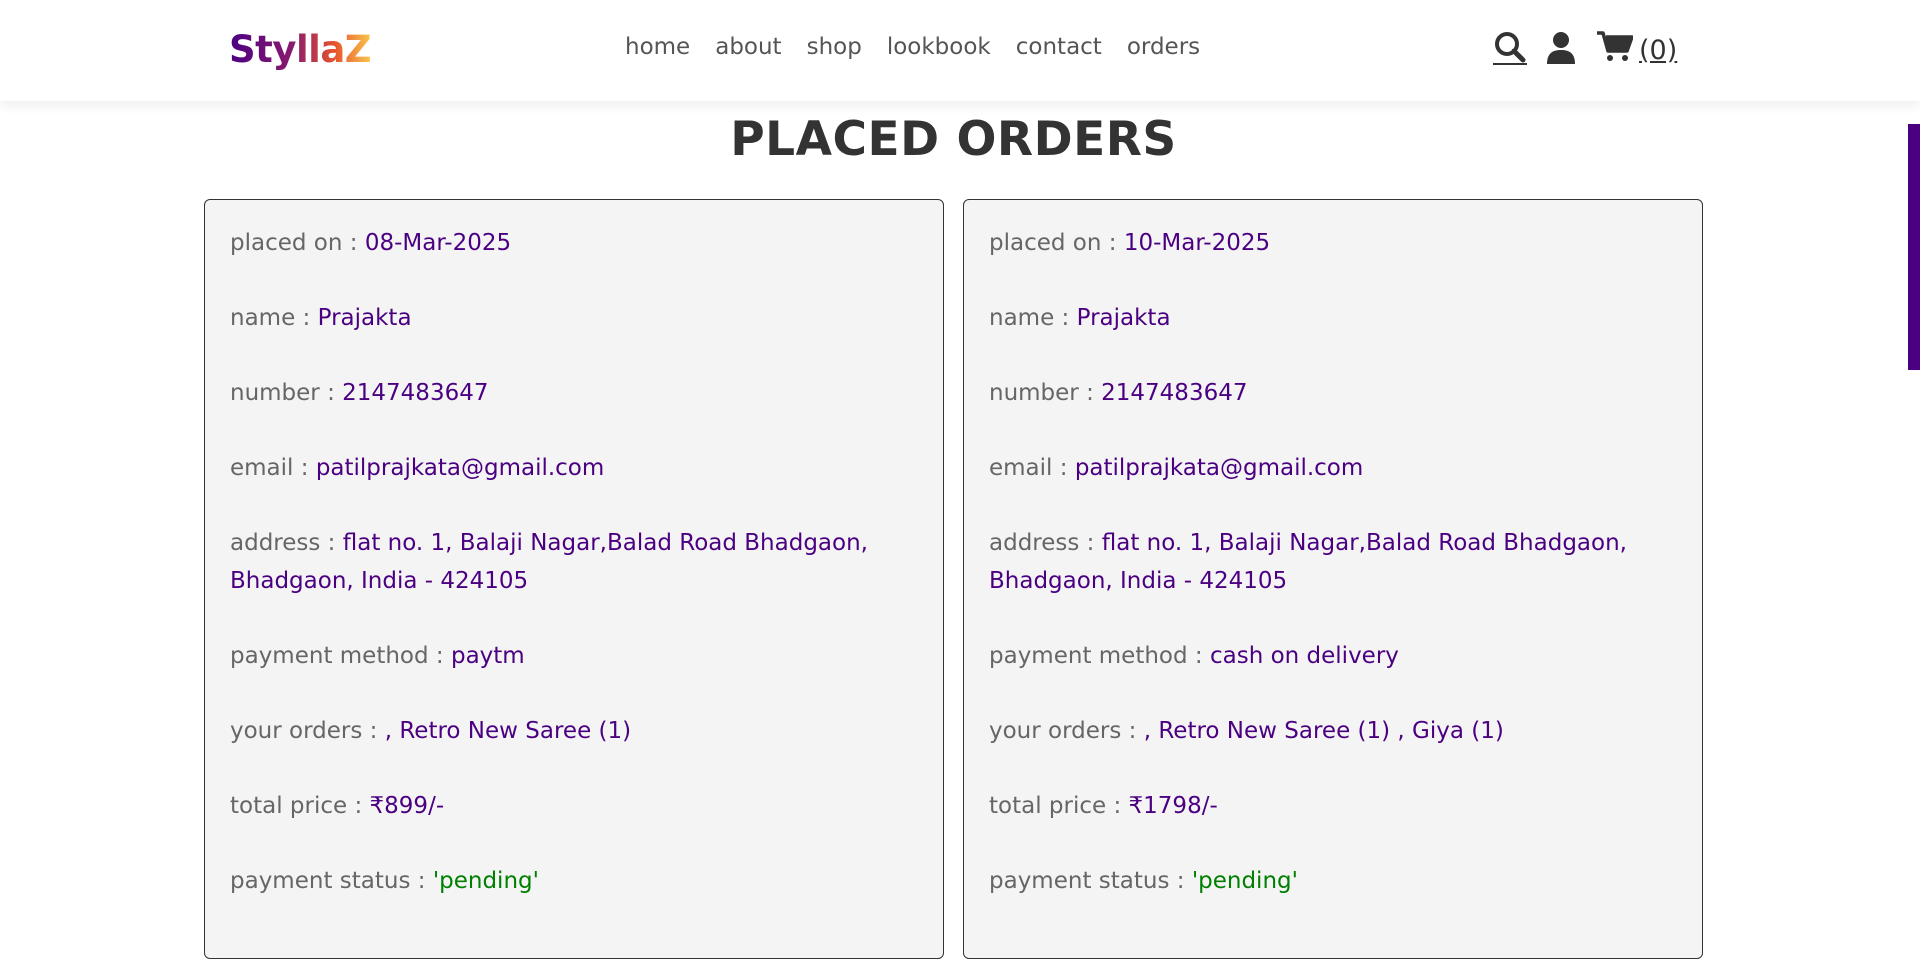 The image size is (1920, 959). What do you see at coordinates (1334, 806) in the screenshot?
I see `order-total-price: total price : ₹1798/-` at bounding box center [1334, 806].